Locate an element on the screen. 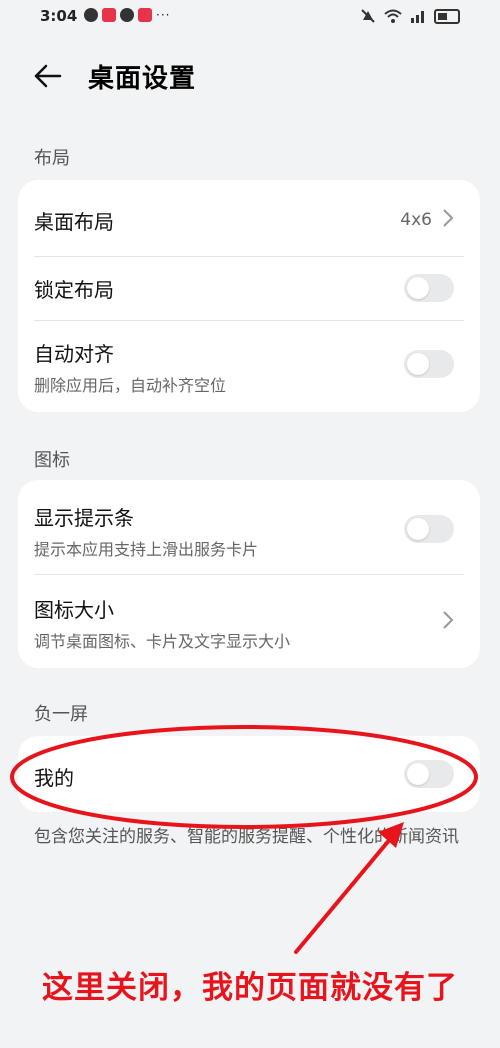 Image resolution: width=500 pixels, height=1048 pixels. row-subtitle: 提示本应用支持上滑出服务卡片 is located at coordinates (146, 549).